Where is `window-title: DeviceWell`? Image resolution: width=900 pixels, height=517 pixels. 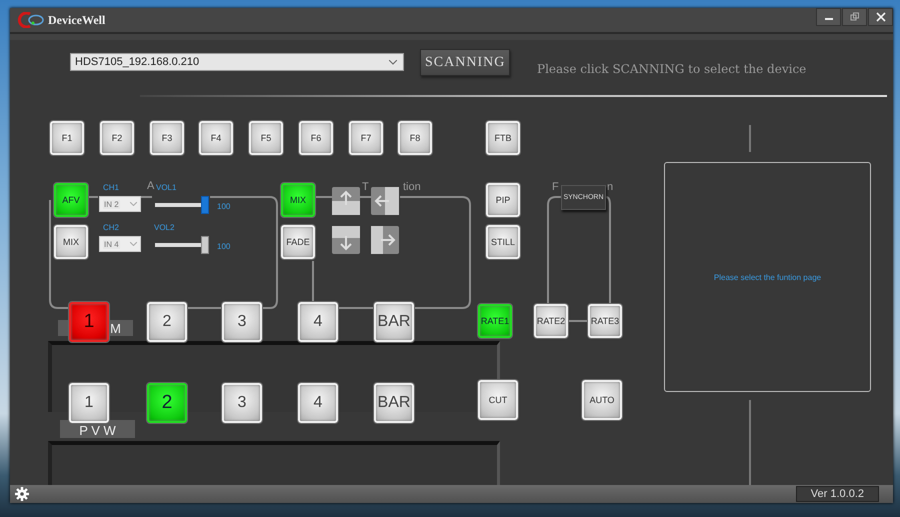
window-title: DeviceWell is located at coordinates (77, 20).